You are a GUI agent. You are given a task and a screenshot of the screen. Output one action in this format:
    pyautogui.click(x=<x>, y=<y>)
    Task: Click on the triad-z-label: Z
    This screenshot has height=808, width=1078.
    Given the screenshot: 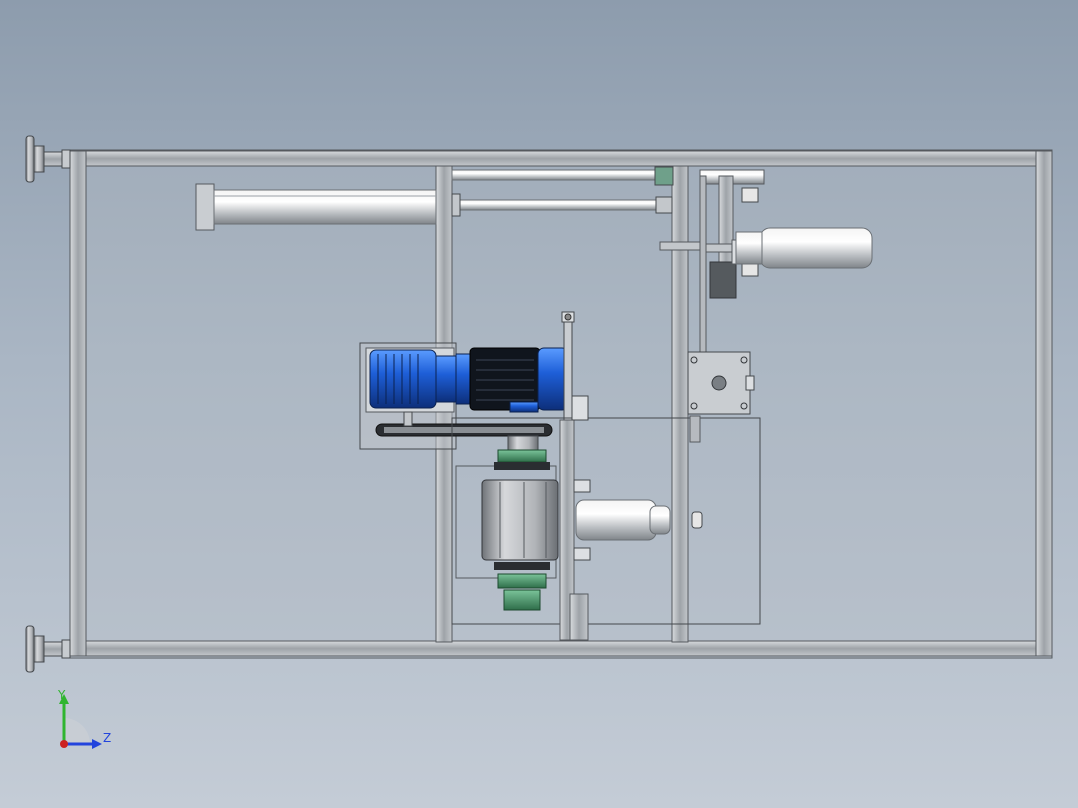 What is the action you would take?
    pyautogui.click(x=107, y=738)
    